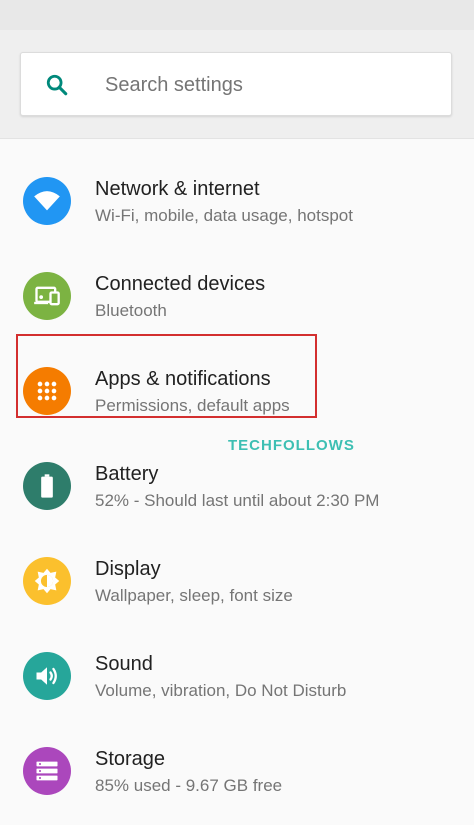  I want to click on wifi-icon, so click(47, 201).